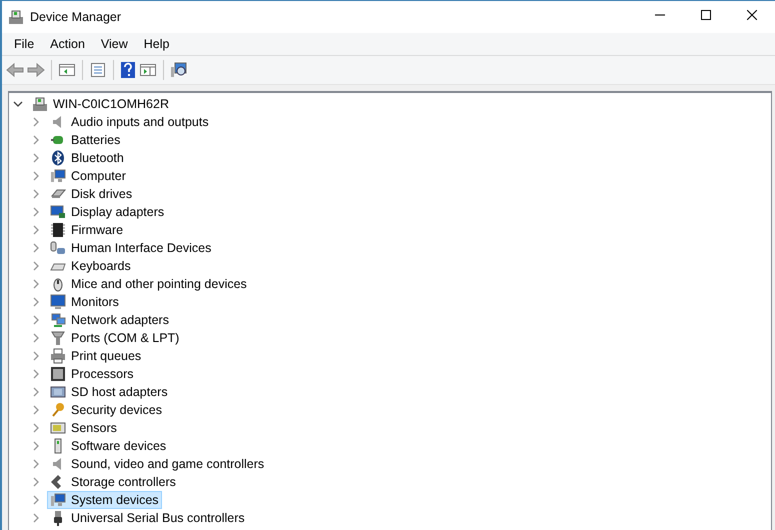 This screenshot has width=775, height=530. I want to click on tree-node: Computer, so click(88, 176).